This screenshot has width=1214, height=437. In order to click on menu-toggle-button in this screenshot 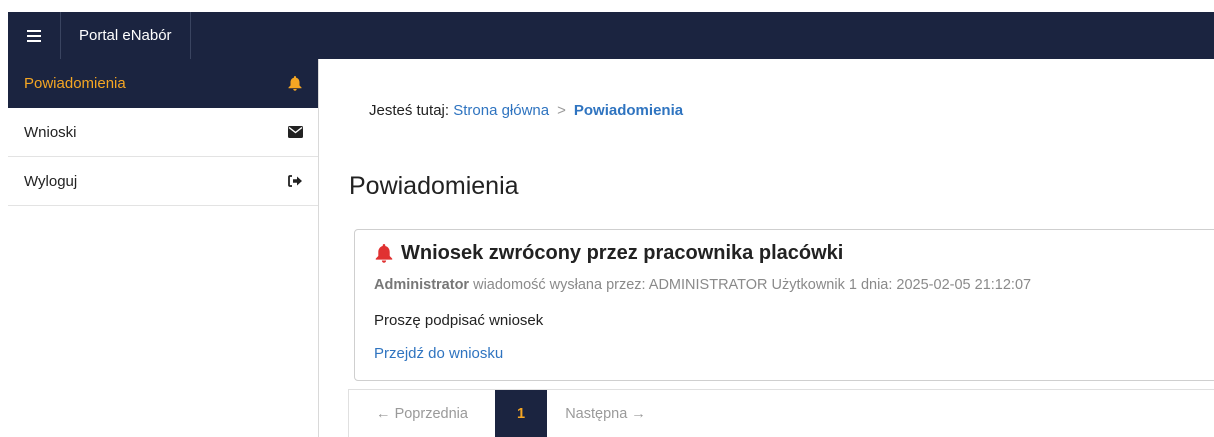, I will do `click(34, 35)`.